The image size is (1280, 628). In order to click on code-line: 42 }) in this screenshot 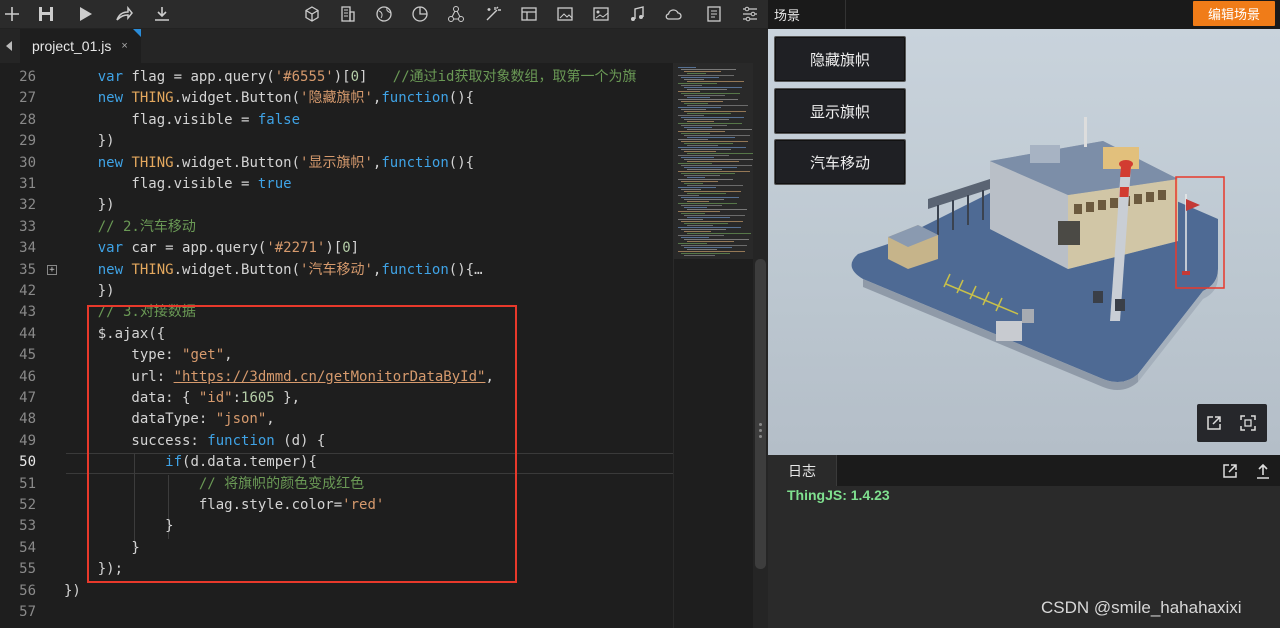, I will do `click(336, 291)`.